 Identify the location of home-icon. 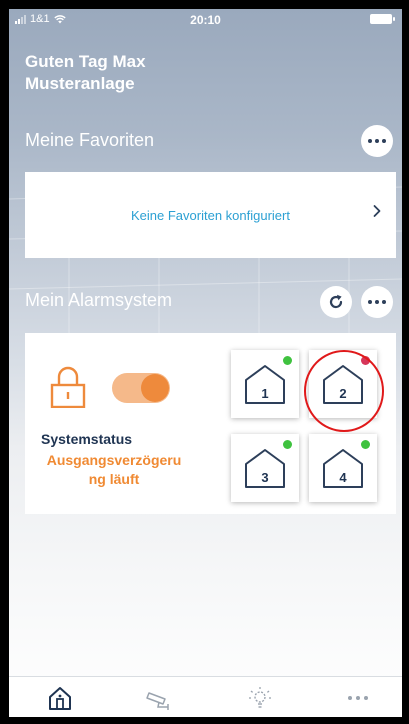
(60, 698).